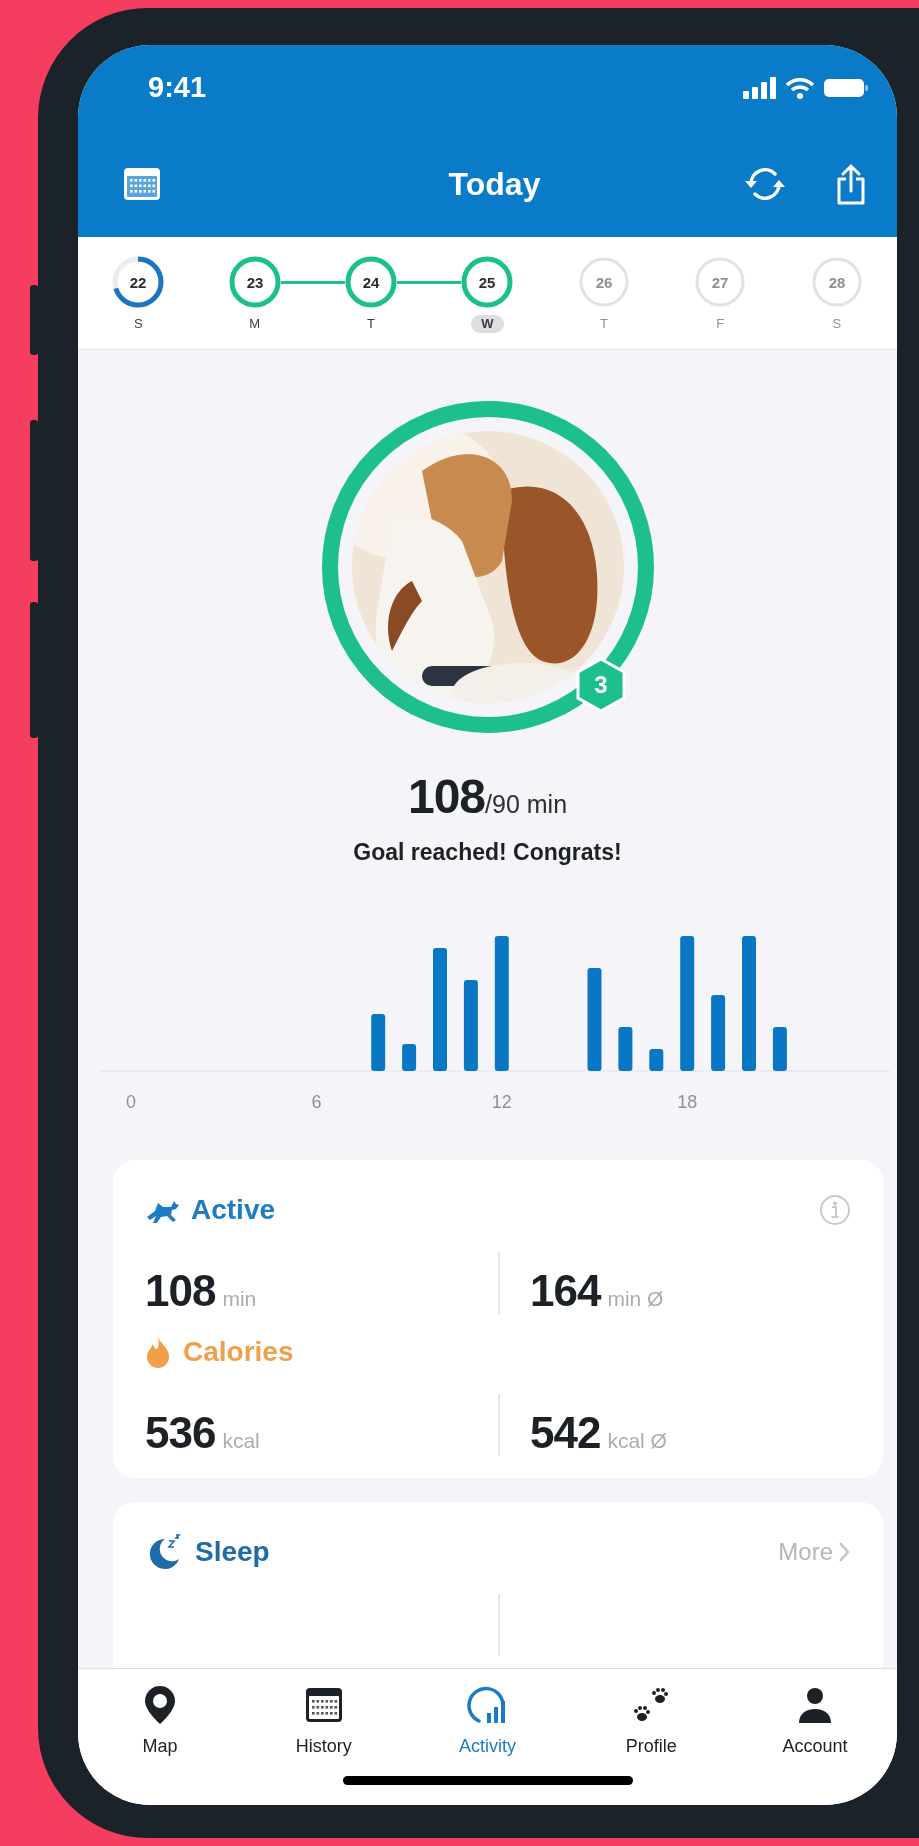 Image resolution: width=919 pixels, height=1846 pixels. What do you see at coordinates (565, 1290) in the screenshot?
I see `stat-value: 164` at bounding box center [565, 1290].